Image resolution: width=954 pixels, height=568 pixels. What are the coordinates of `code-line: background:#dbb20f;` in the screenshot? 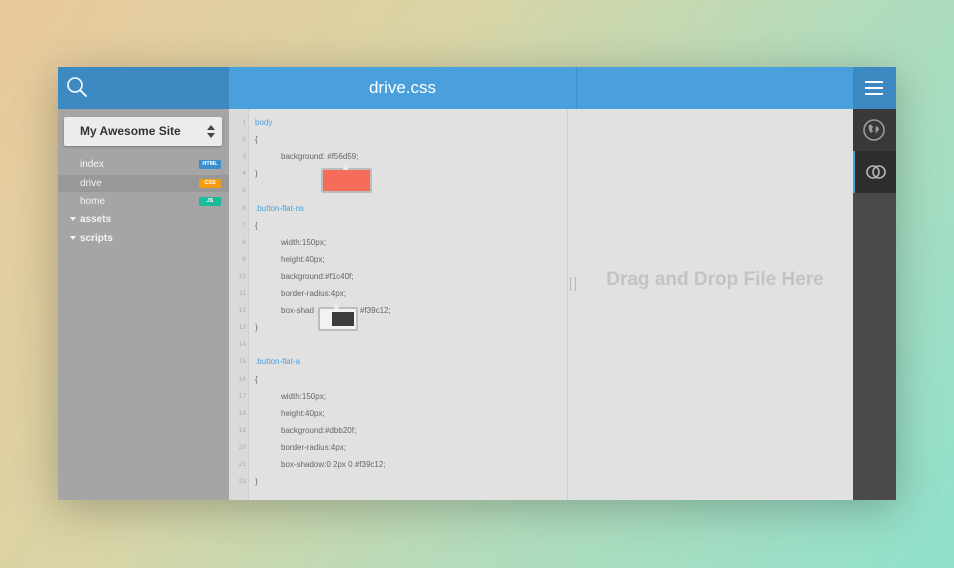 It's located at (319, 430).